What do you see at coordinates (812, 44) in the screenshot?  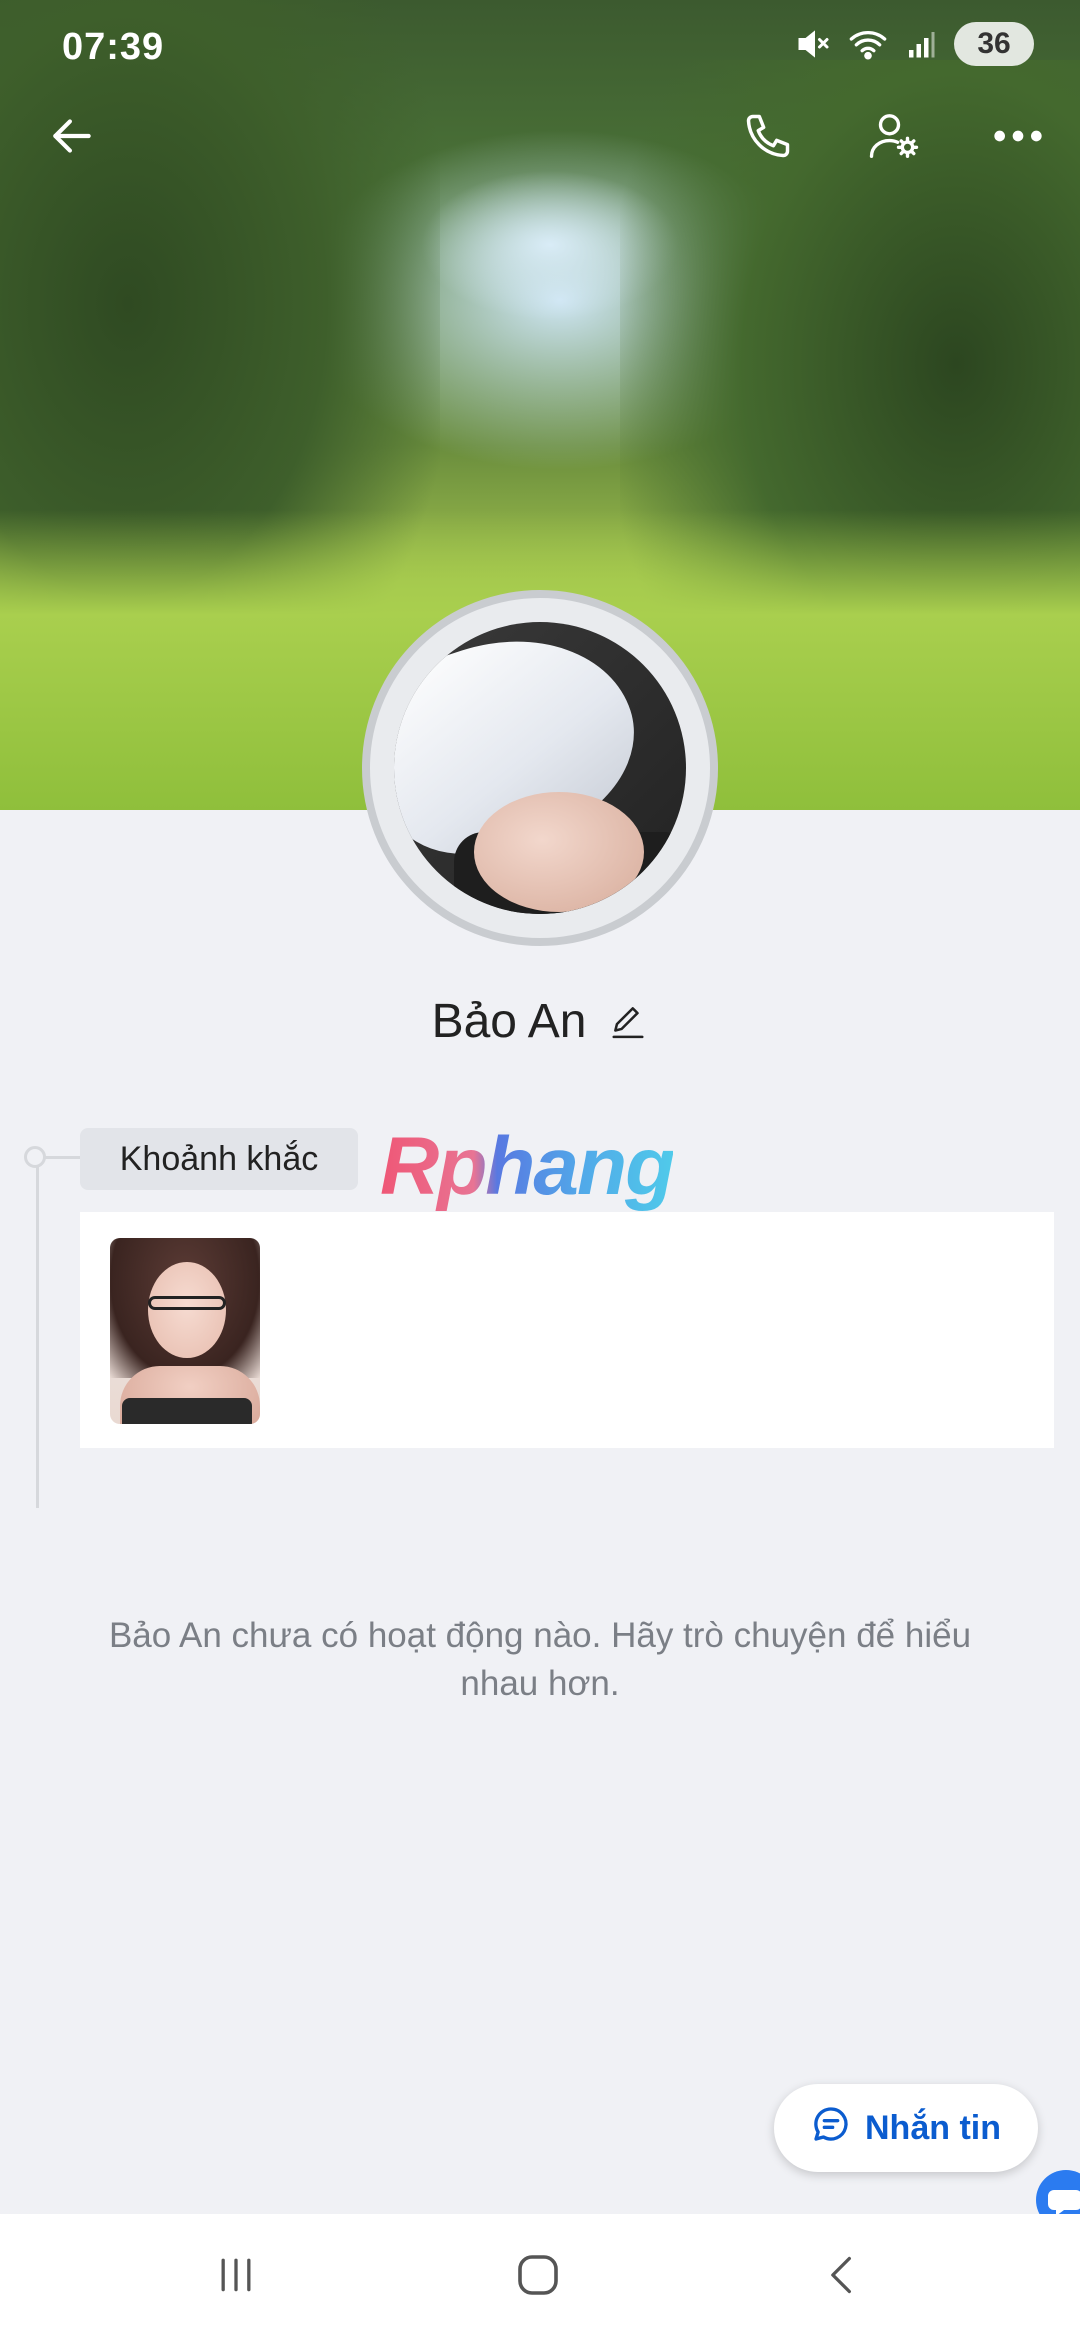 I see `mute-icon` at bounding box center [812, 44].